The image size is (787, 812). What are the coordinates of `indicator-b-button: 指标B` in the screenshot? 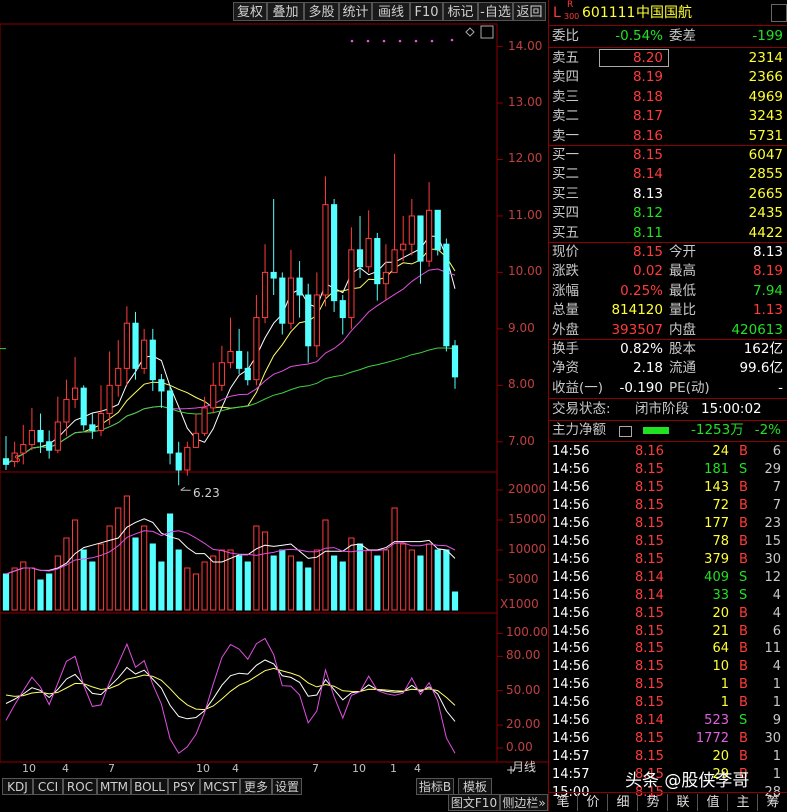 It's located at (435, 786).